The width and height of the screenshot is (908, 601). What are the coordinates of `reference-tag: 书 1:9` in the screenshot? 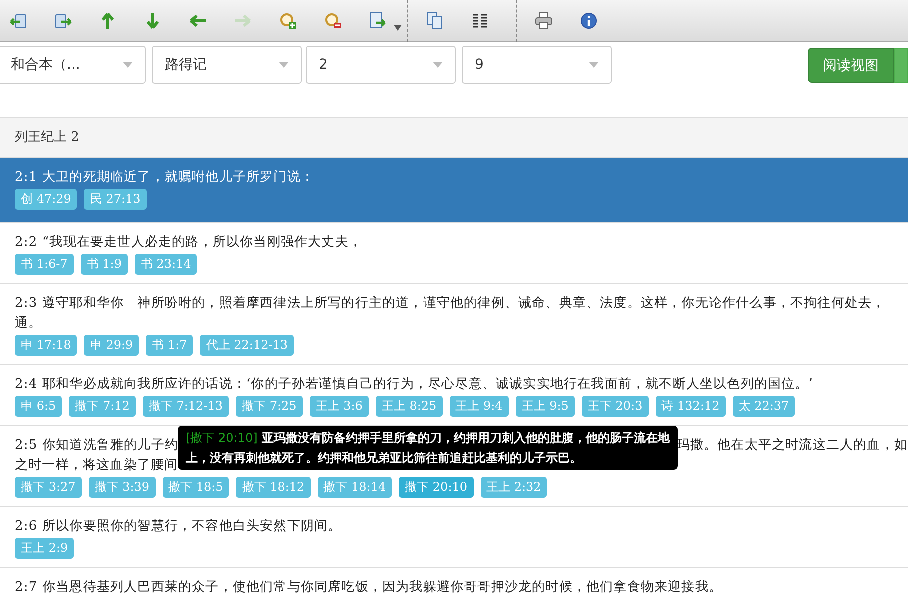 It's located at (104, 264).